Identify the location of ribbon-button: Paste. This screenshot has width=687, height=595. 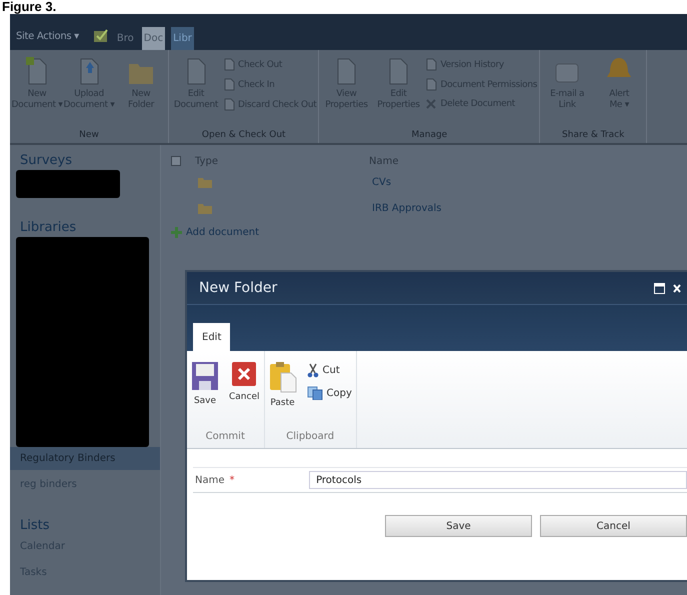
(282, 396).